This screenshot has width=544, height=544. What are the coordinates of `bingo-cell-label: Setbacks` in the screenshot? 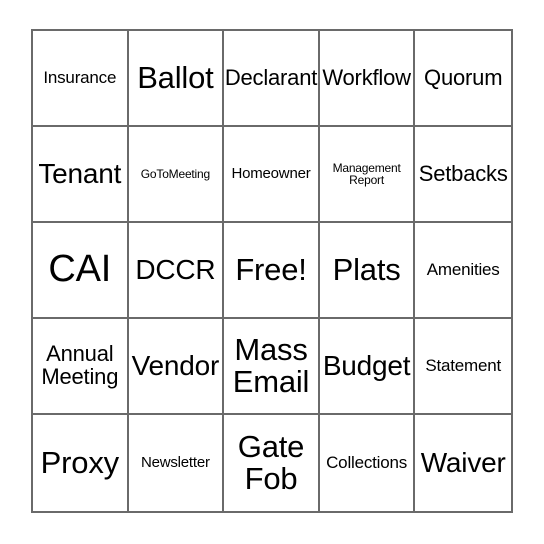 It's located at (463, 173).